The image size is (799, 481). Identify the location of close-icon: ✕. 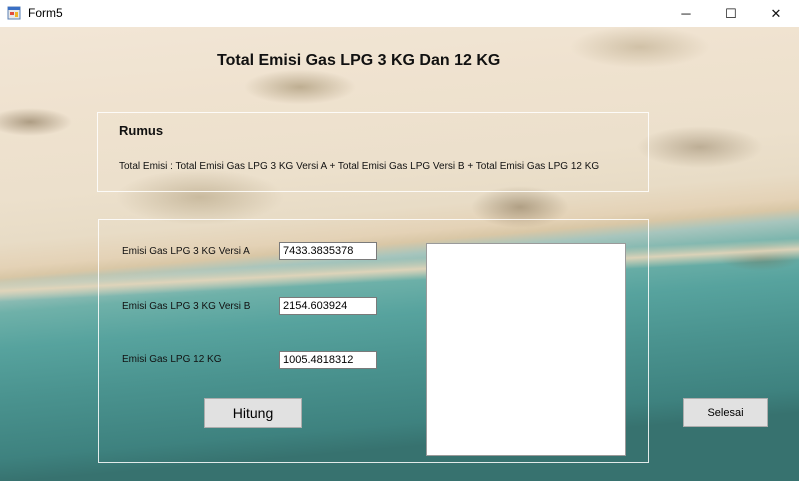
(776, 13).